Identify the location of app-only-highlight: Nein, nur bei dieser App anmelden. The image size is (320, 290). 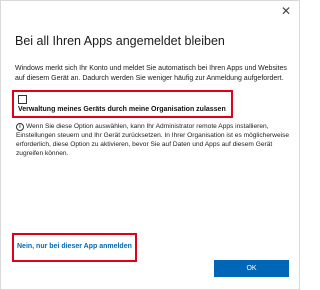
(74, 247).